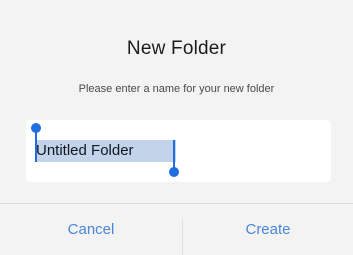 The image size is (353, 255). Describe the element at coordinates (176, 89) in the screenshot. I see `dialog-message: Please enter a name for your new folder` at that location.